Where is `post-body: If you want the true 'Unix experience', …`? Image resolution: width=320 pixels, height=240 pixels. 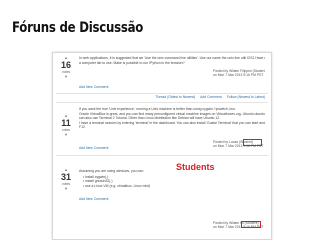
post-body: If you want the true 'Unix experience', … is located at coordinates (172, 118).